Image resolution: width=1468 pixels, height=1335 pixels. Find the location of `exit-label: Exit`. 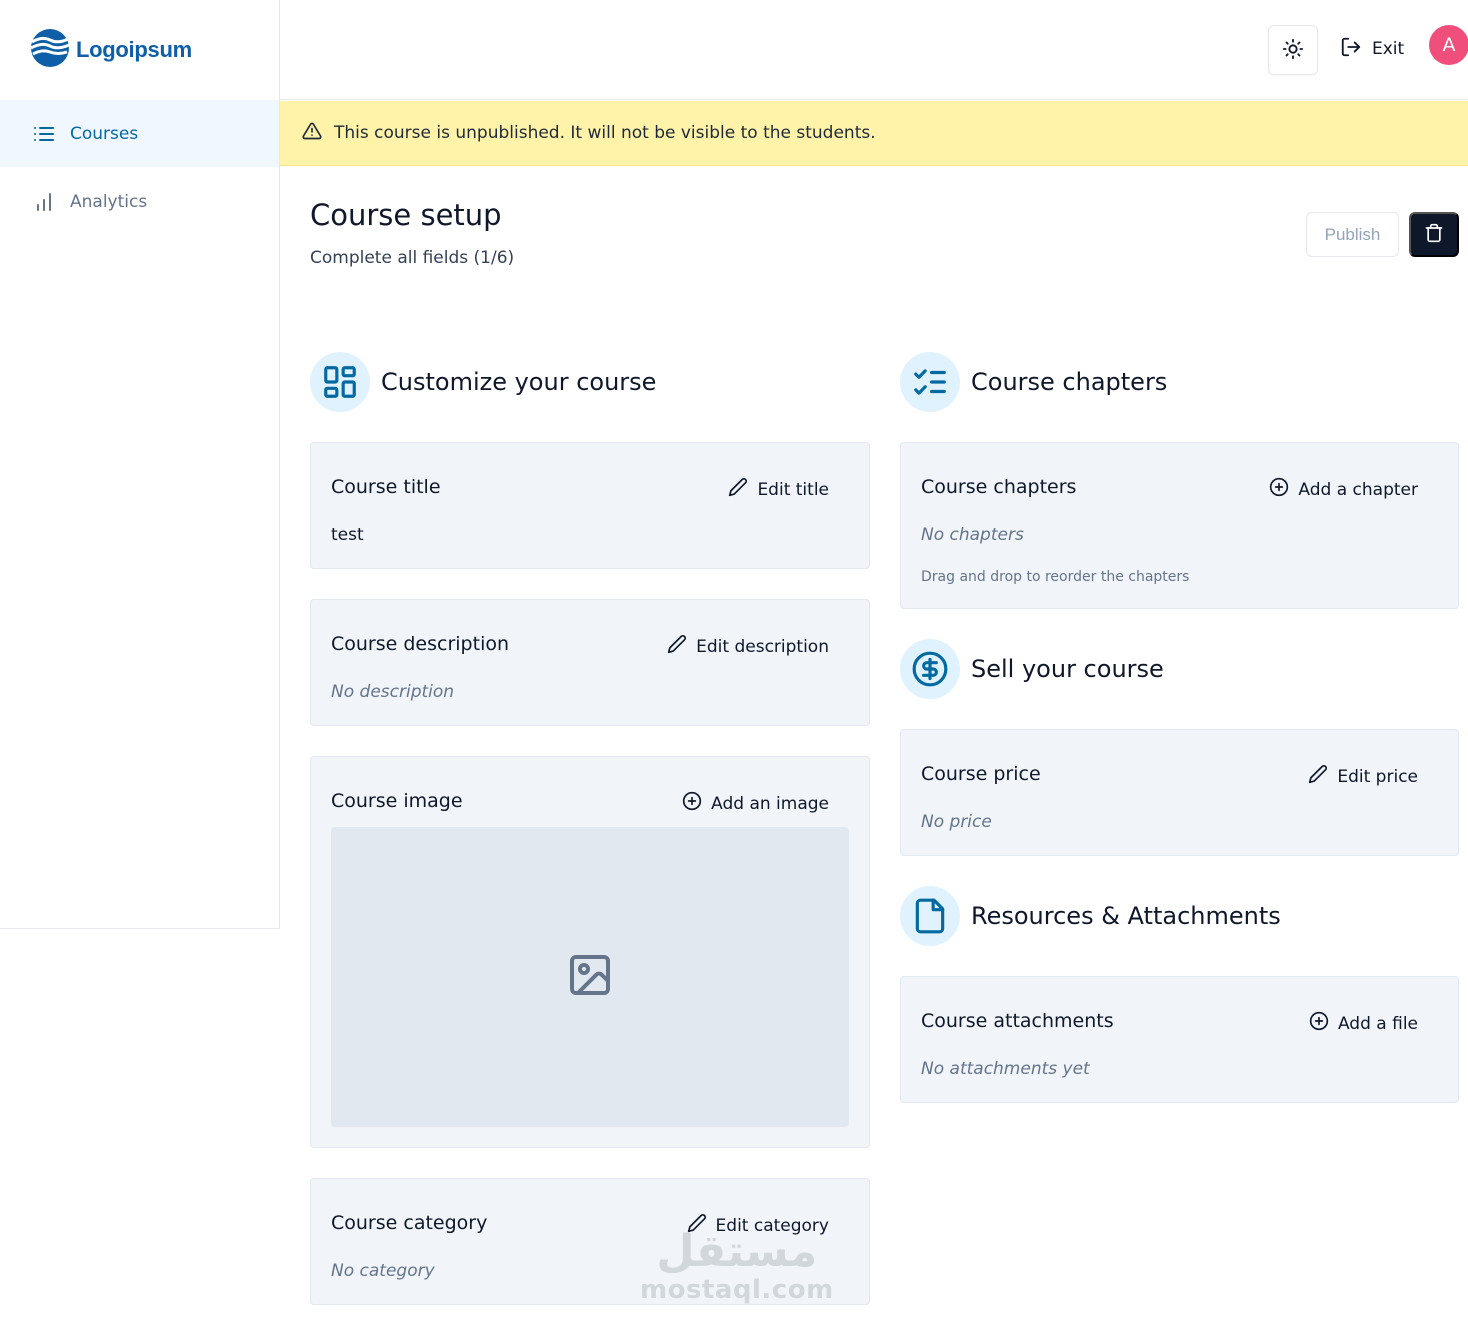

exit-label: Exit is located at coordinates (1388, 49).